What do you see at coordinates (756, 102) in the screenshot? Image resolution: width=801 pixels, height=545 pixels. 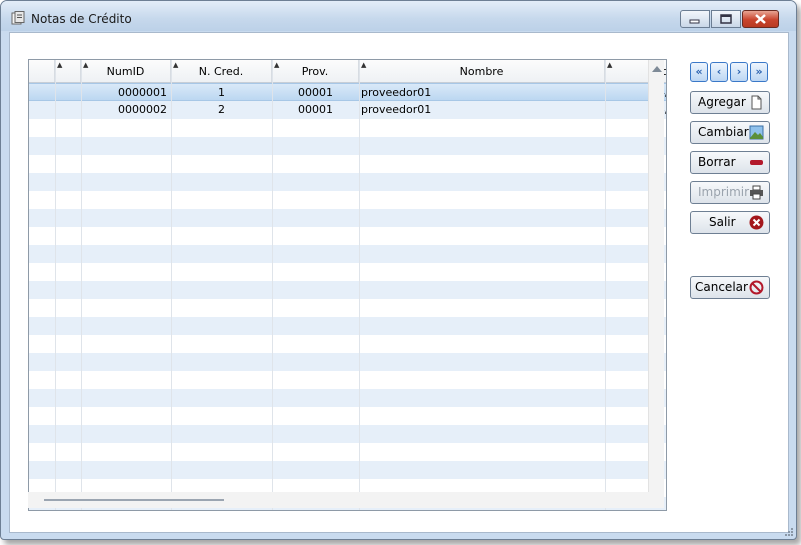 I see `new-page-icon` at bounding box center [756, 102].